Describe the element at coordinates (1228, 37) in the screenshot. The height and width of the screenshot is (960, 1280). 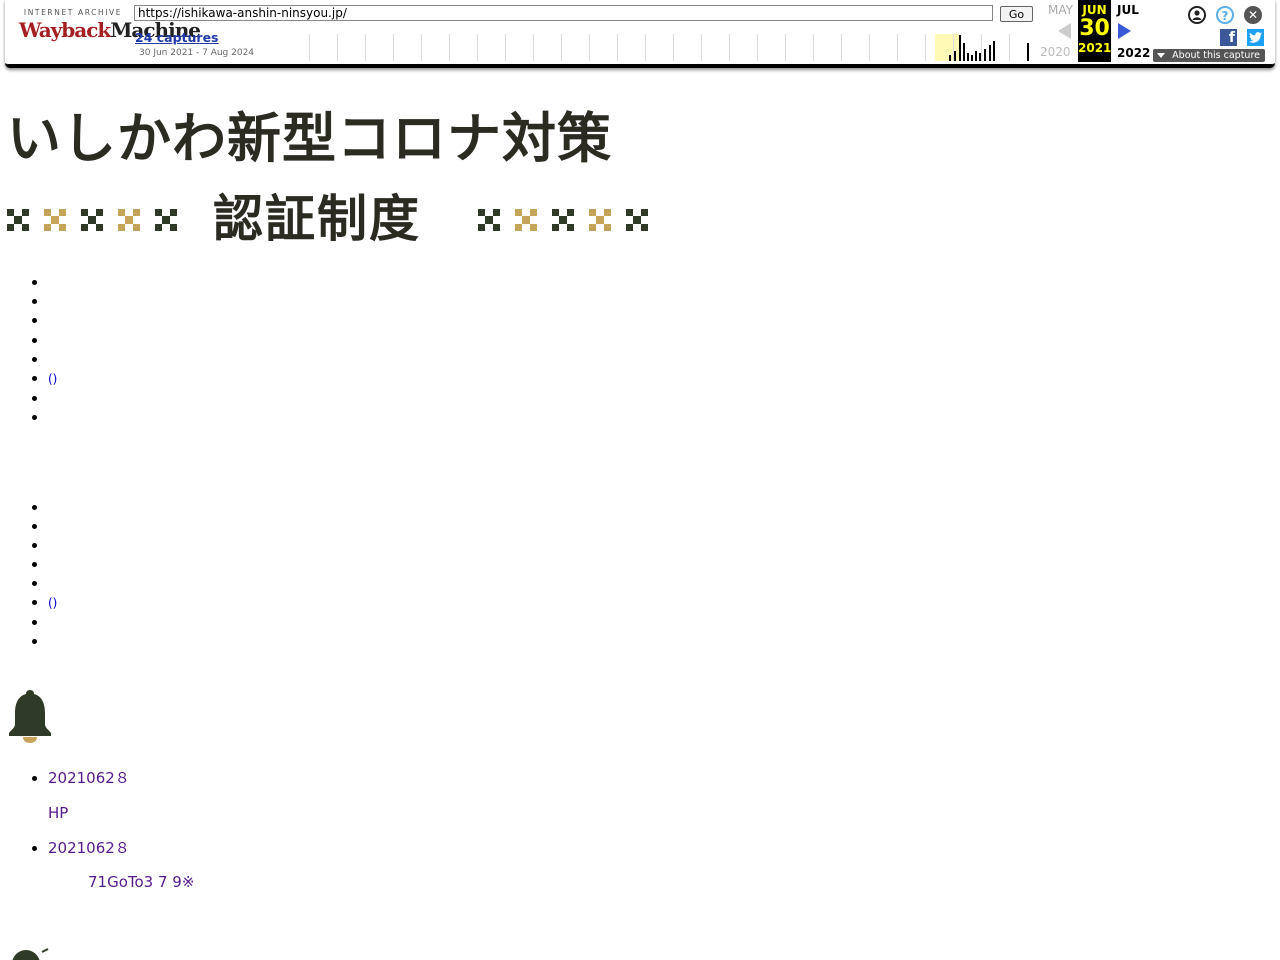
I see `facebook-share-icon: f` at that location.